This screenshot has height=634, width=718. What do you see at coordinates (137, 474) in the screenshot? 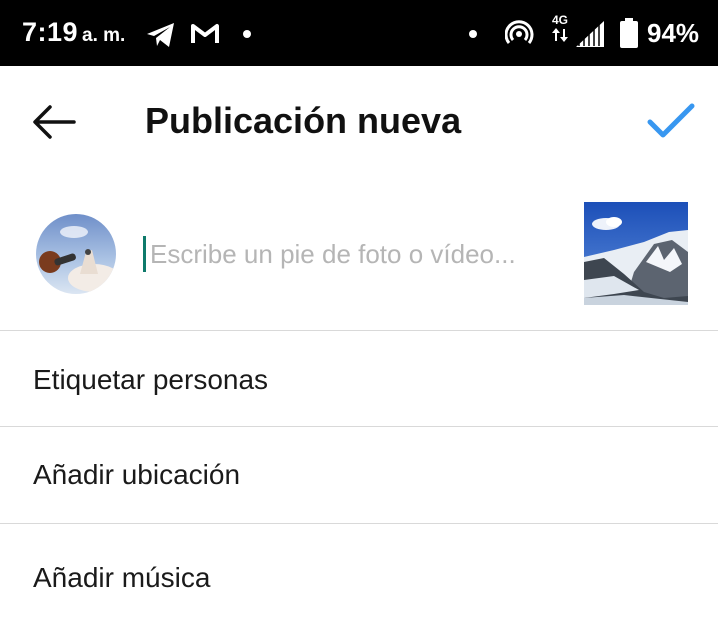
I see `add-location-label: Añadir ubicación` at bounding box center [137, 474].